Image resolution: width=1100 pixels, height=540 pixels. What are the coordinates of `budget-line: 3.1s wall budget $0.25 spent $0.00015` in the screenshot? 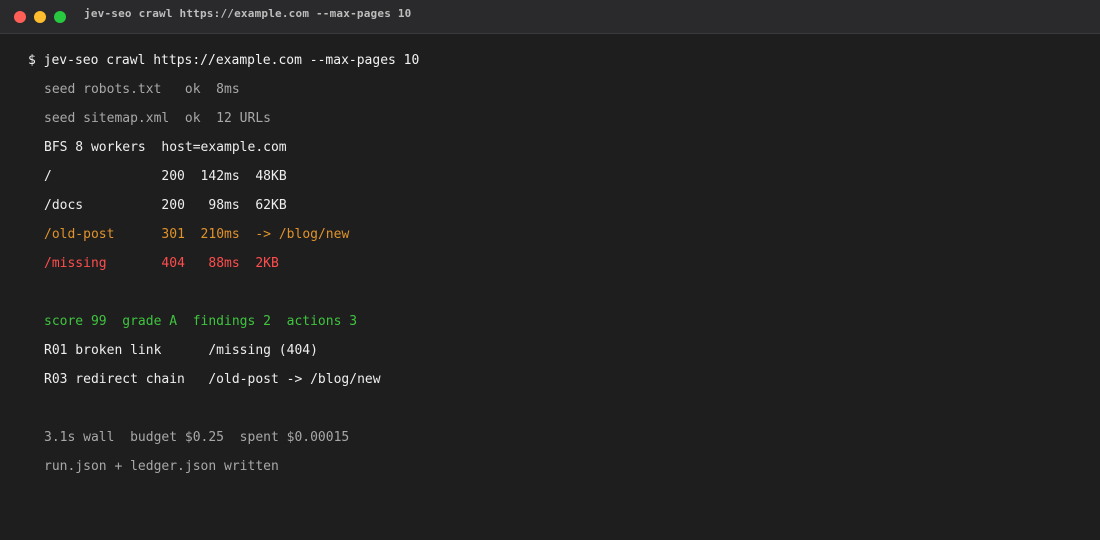 It's located at (197, 437).